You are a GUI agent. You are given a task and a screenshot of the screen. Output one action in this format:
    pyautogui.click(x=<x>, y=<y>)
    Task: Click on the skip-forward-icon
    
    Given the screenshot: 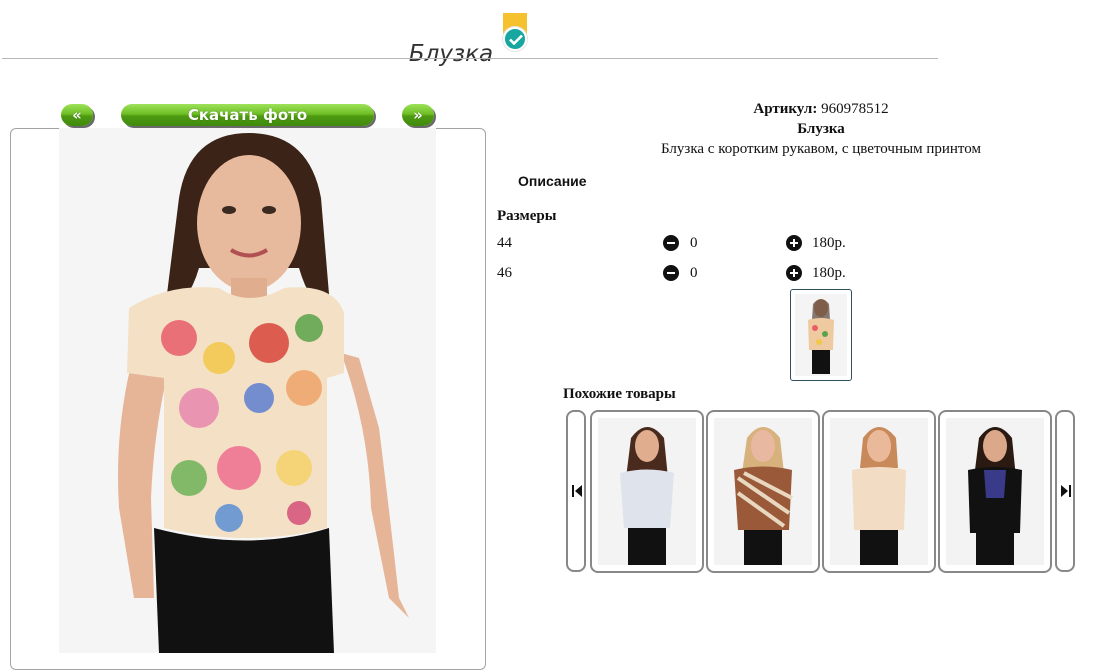 What is the action you would take?
    pyautogui.click(x=1066, y=491)
    